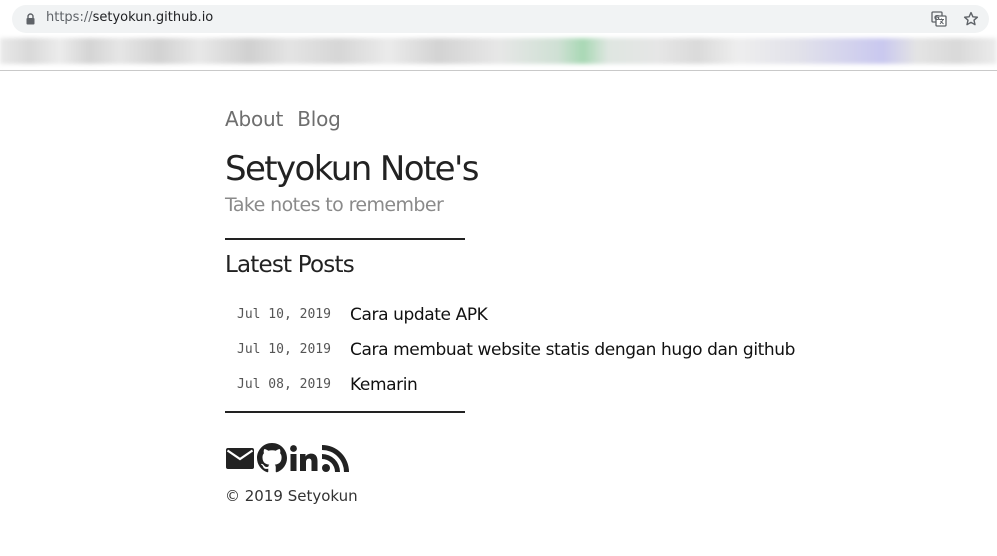 Image resolution: width=997 pixels, height=556 pixels. Describe the element at coordinates (334, 205) in the screenshot. I see `site-tagline: Take notes to remember` at that location.